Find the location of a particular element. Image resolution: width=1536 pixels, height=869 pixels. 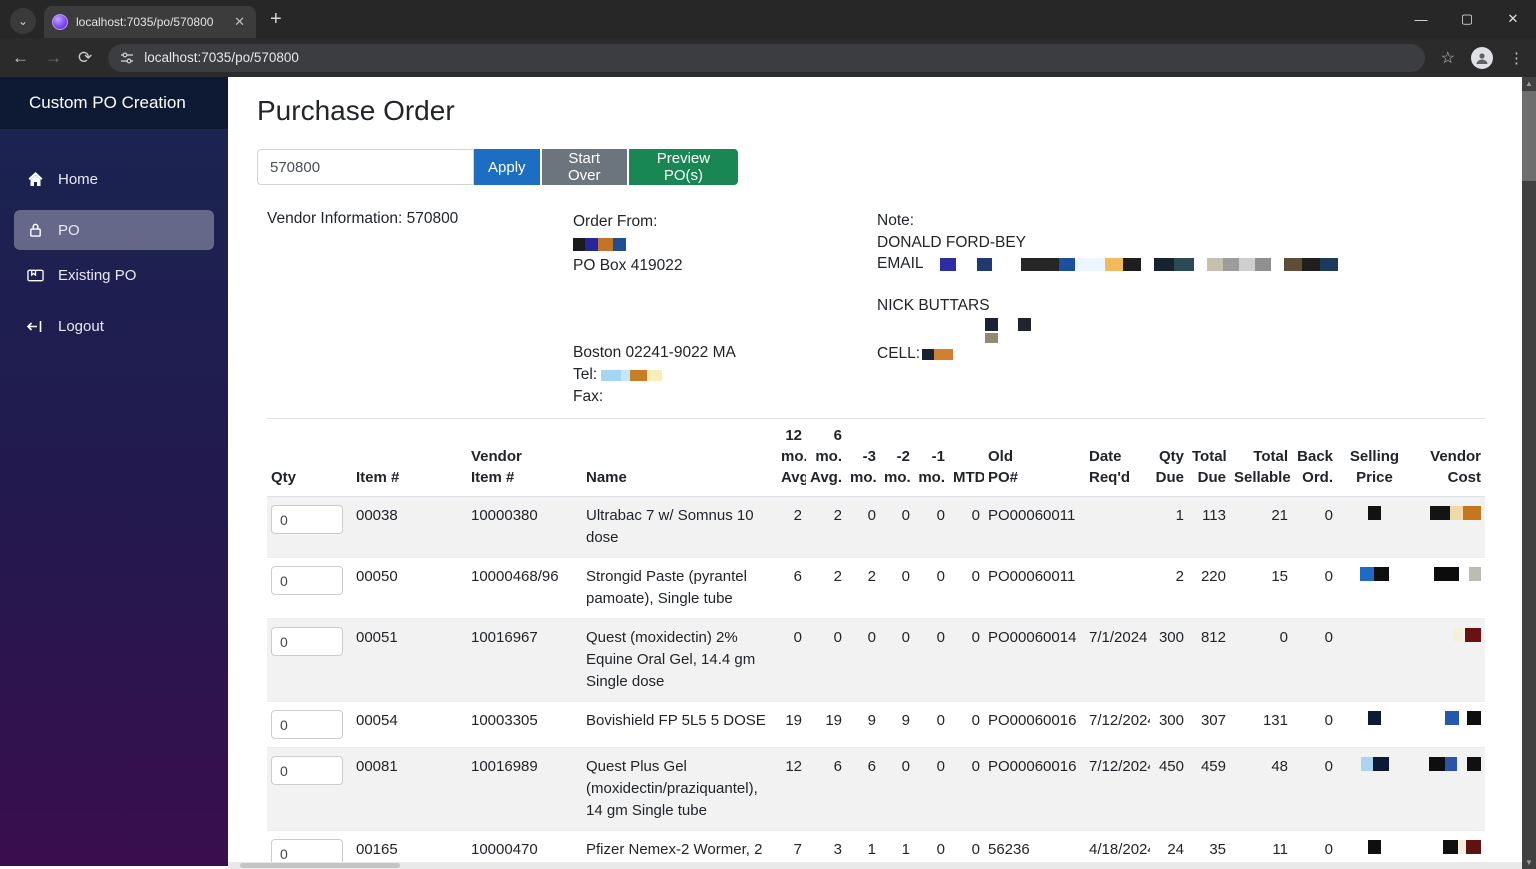

column-header-item: Item # is located at coordinates (378, 477).